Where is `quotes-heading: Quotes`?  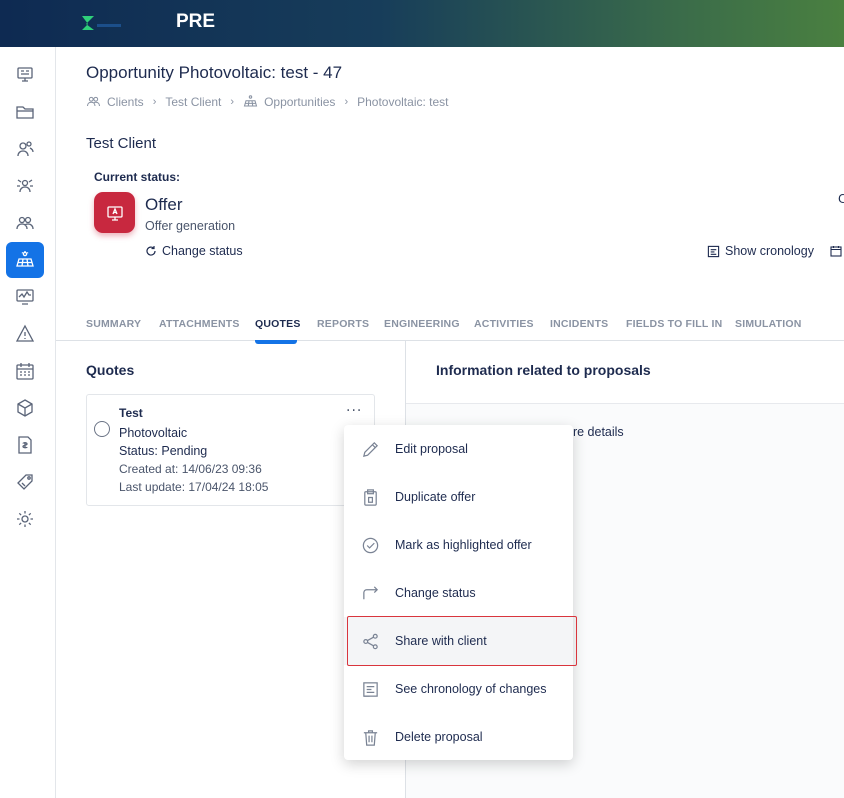 quotes-heading: Quotes is located at coordinates (110, 370).